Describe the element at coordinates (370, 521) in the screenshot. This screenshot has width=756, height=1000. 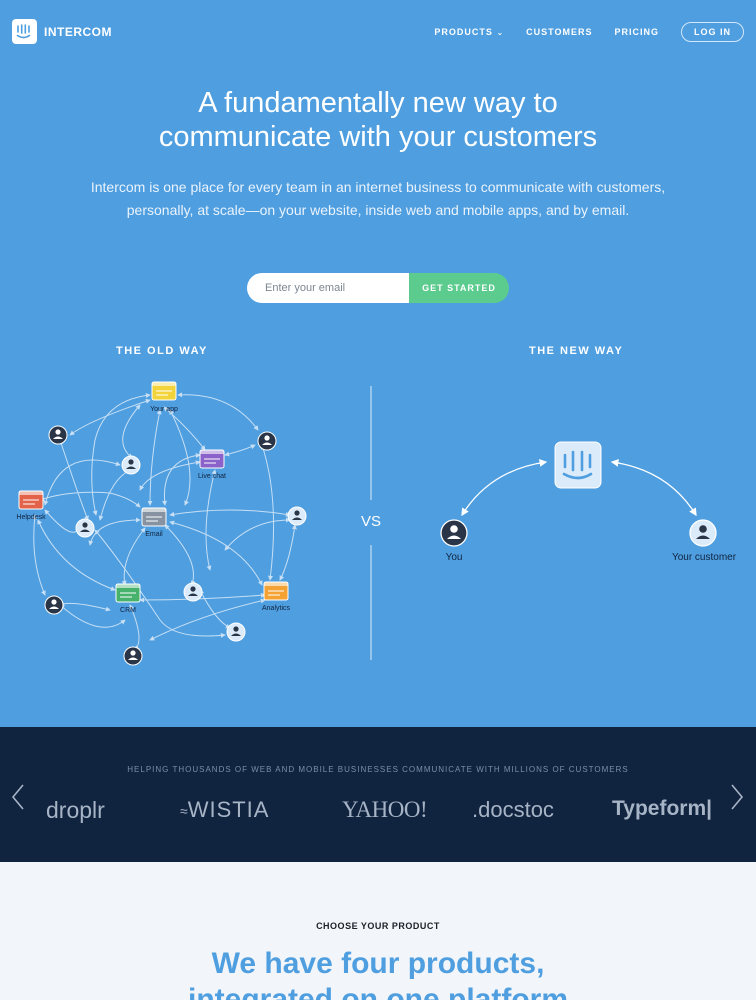
I see `vs-label: VS` at that location.